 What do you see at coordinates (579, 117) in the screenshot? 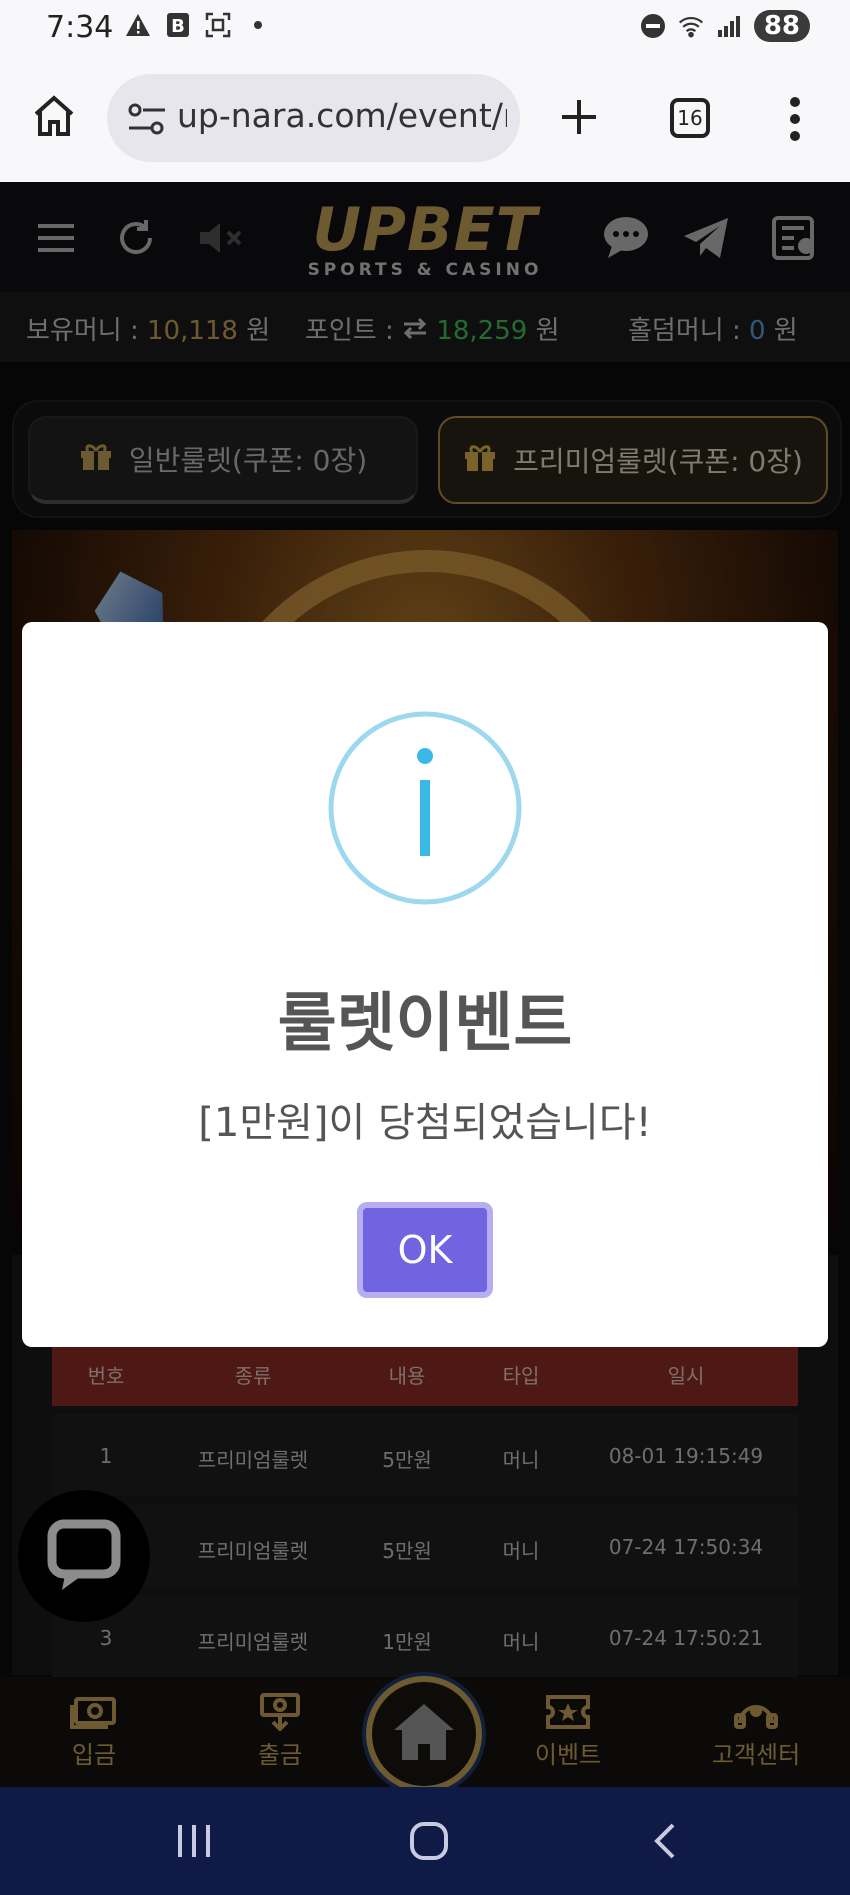
I see `new-tab-icon` at bounding box center [579, 117].